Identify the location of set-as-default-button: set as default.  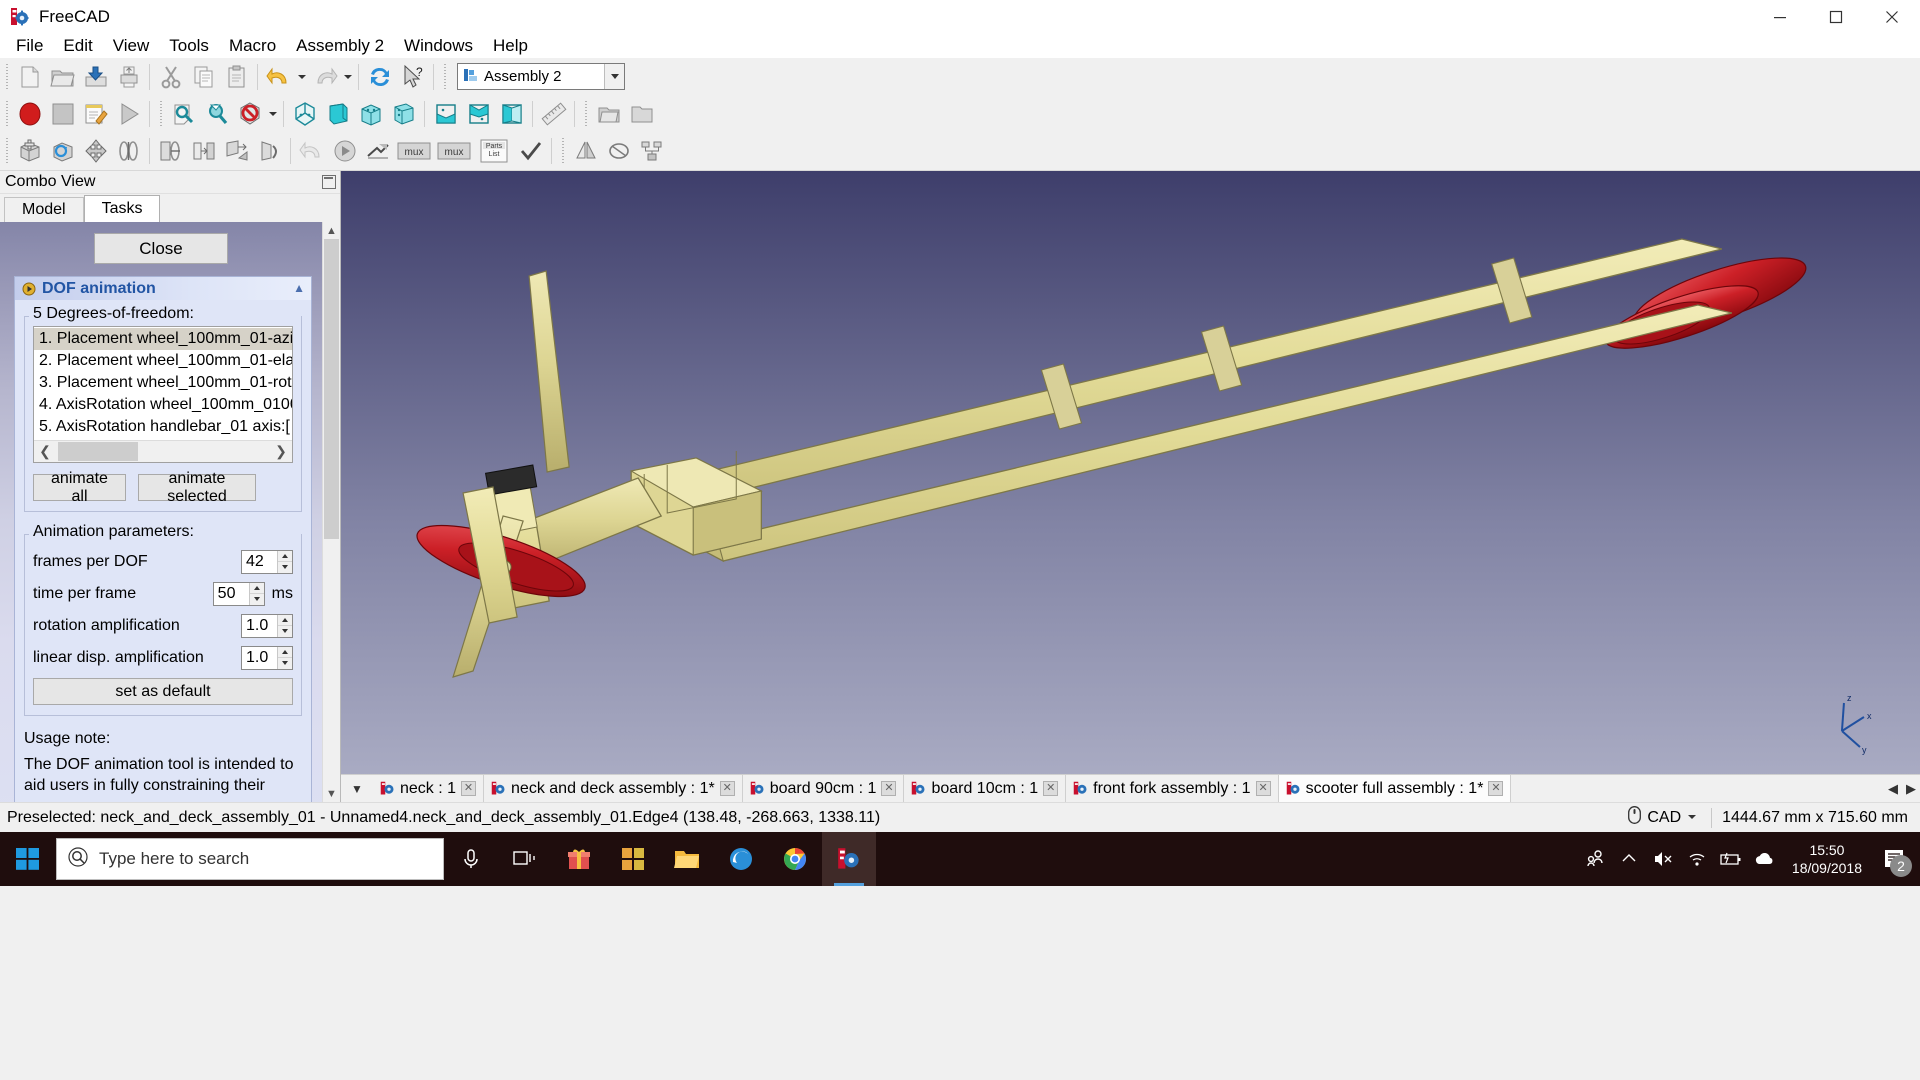
(163, 691).